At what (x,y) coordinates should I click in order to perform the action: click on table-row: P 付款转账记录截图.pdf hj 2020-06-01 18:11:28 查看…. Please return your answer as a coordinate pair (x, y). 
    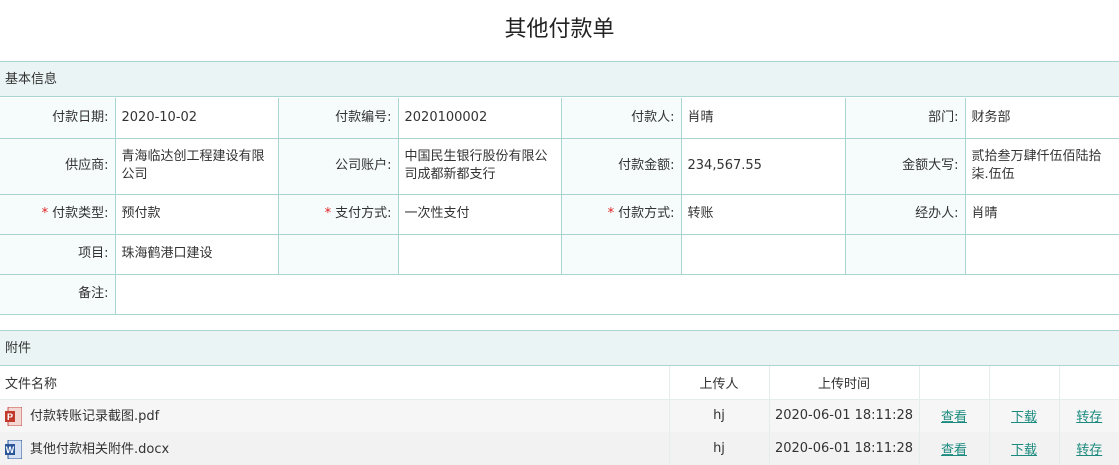
    Looking at the image, I should click on (559, 415).